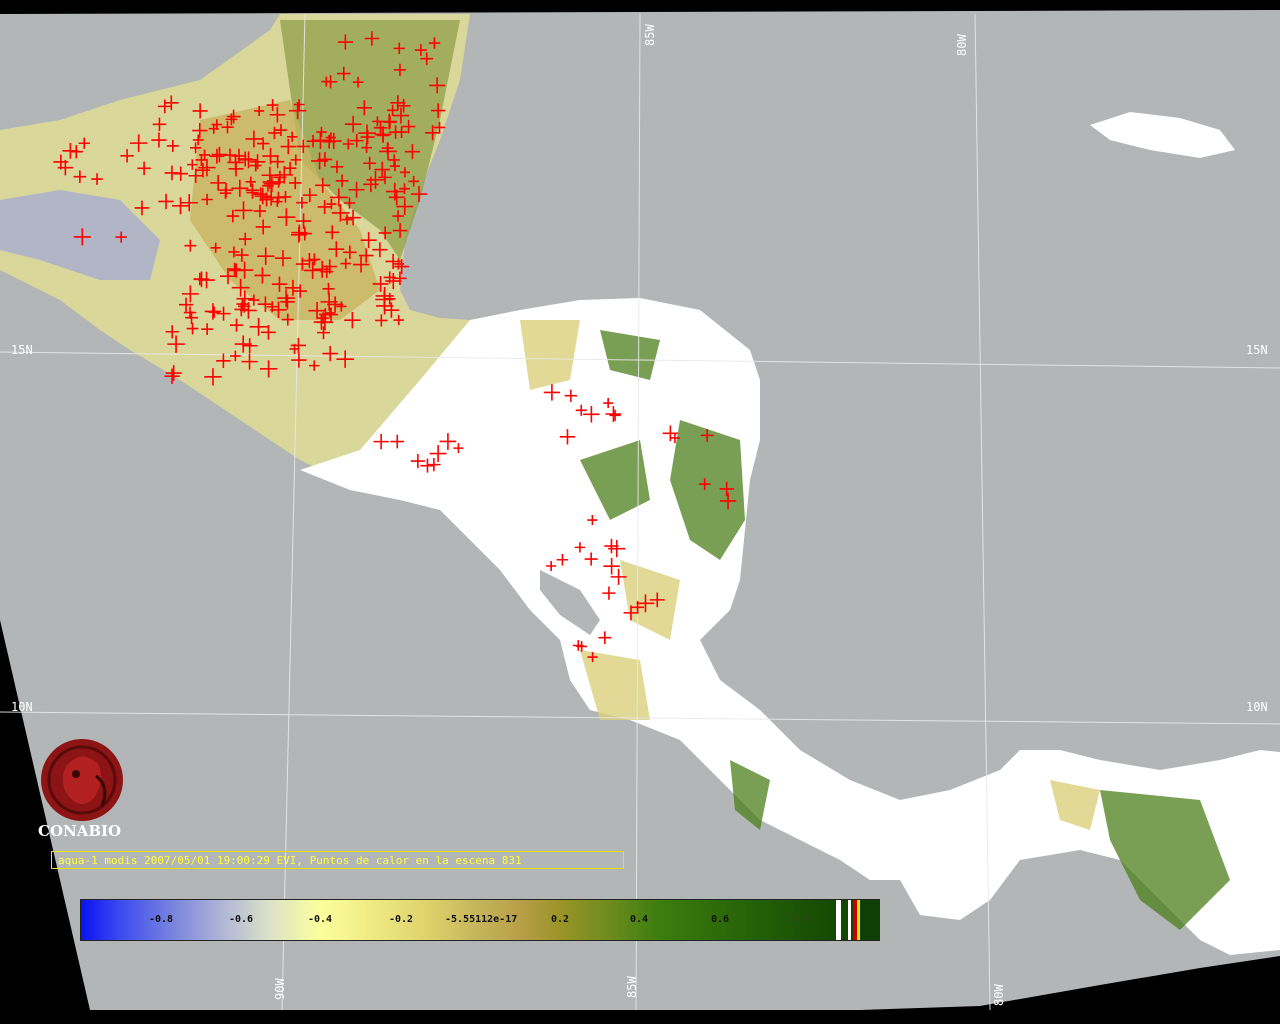 This screenshot has width=1280, height=1024. What do you see at coordinates (22, 350) in the screenshot?
I see `lat-label-15n-left: 15N` at bounding box center [22, 350].